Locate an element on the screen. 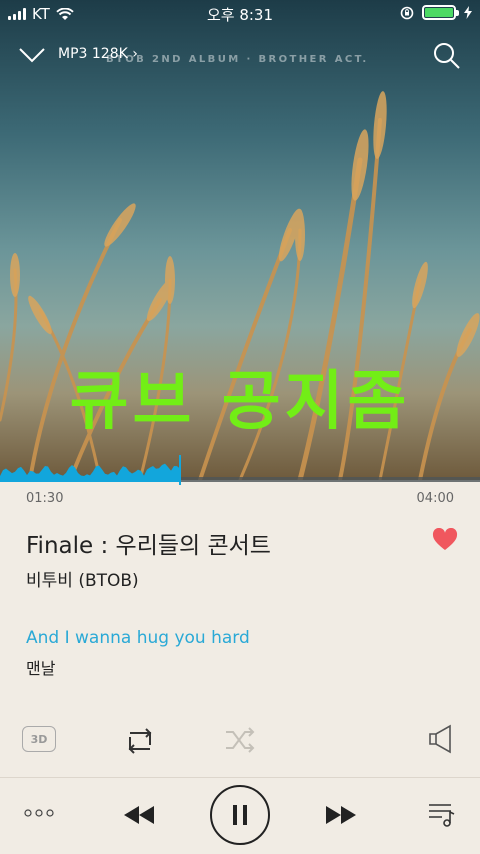  current-lyric: And I wanna hug you hard is located at coordinates (138, 638).